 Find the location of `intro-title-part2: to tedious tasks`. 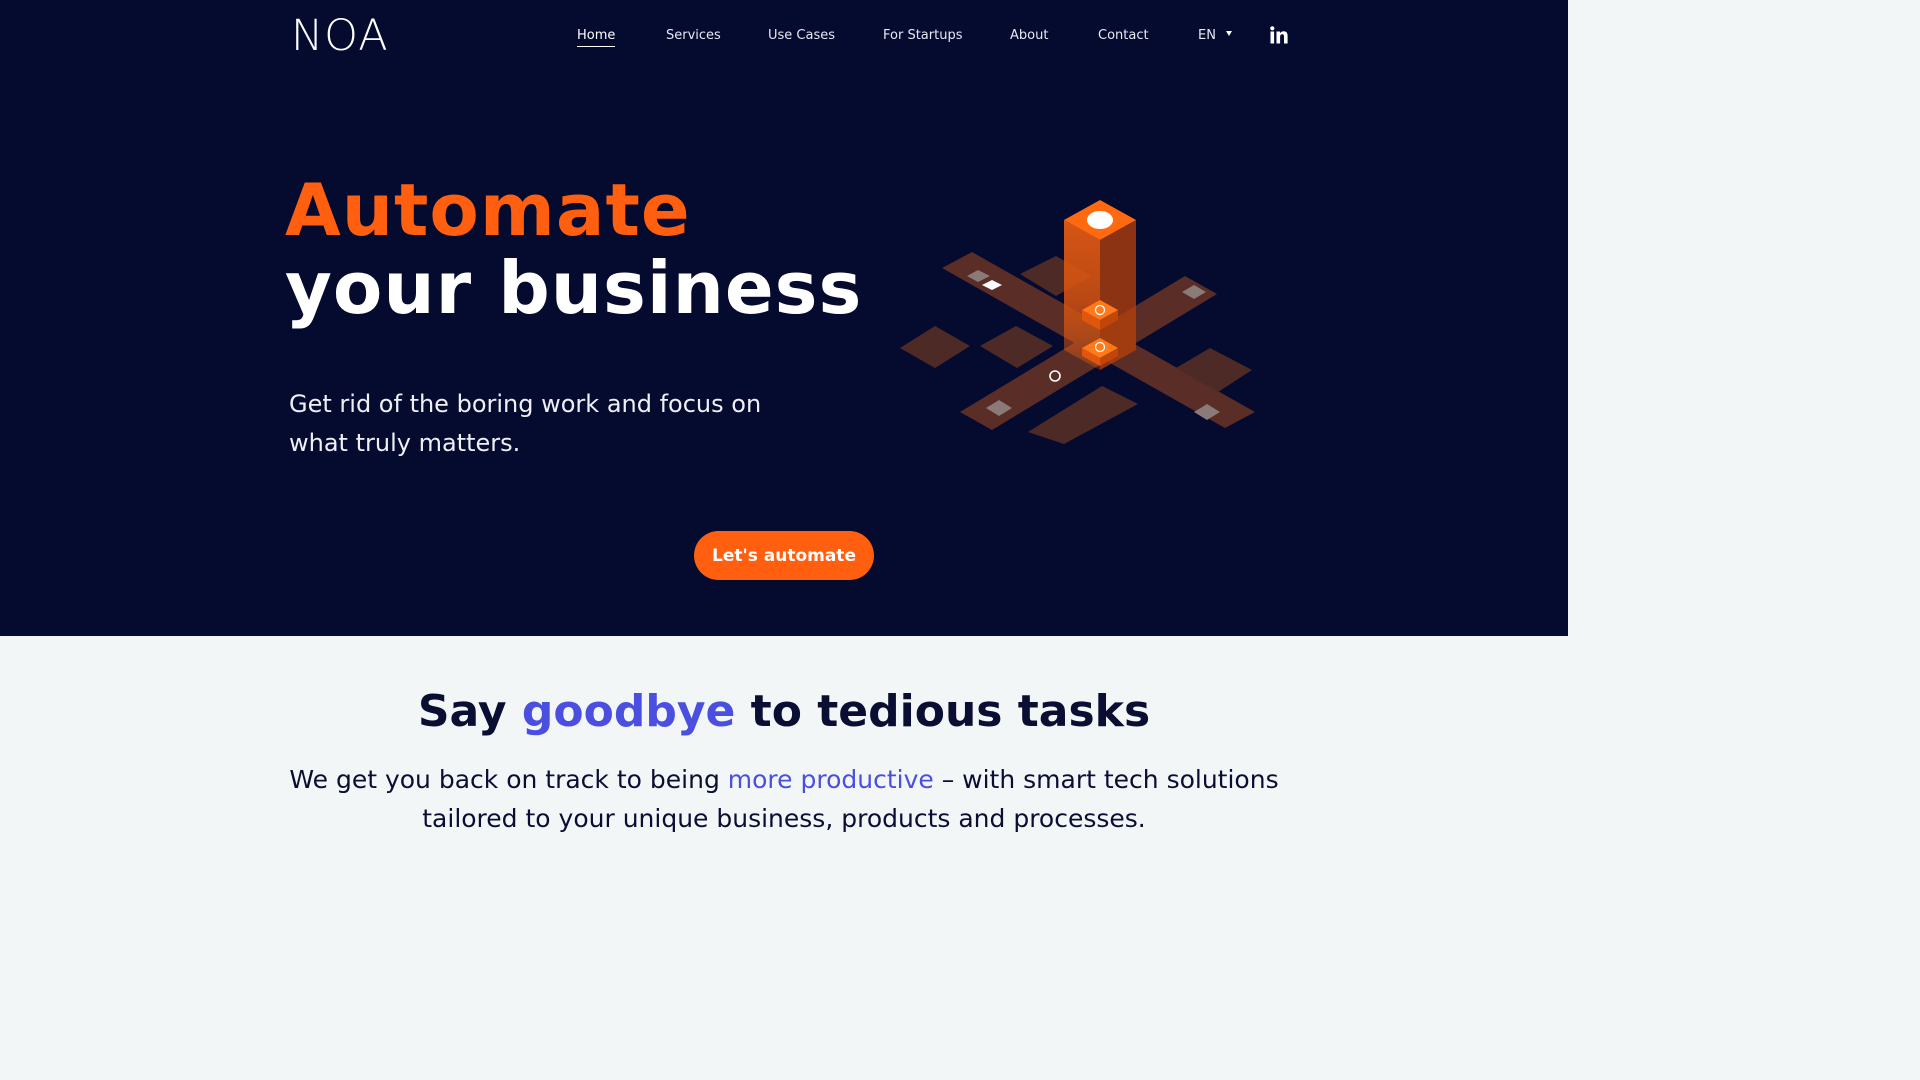

intro-title-part2: to tedious tasks is located at coordinates (943, 711).